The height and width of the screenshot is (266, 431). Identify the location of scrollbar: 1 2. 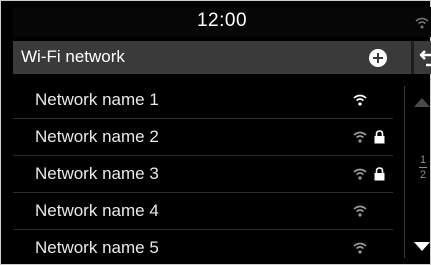
(415, 172).